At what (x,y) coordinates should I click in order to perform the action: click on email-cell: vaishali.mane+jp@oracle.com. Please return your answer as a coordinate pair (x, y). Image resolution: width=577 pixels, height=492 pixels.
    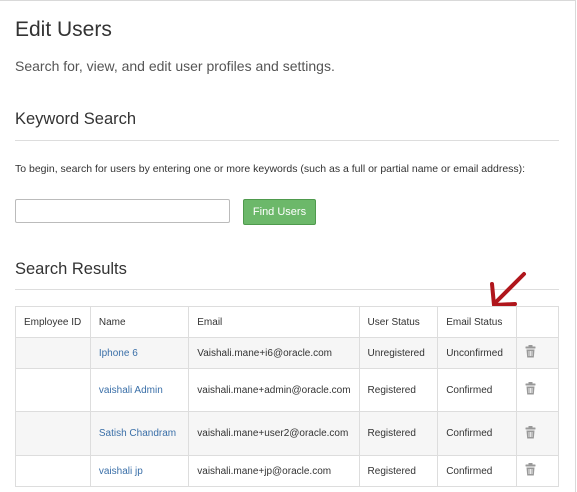
    Looking at the image, I should click on (274, 471).